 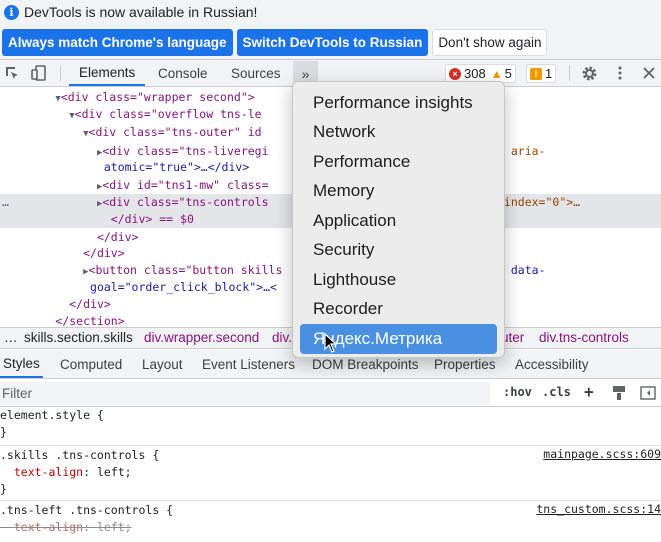 What do you see at coordinates (91, 364) in the screenshot?
I see `tab-computed: Computed` at bounding box center [91, 364].